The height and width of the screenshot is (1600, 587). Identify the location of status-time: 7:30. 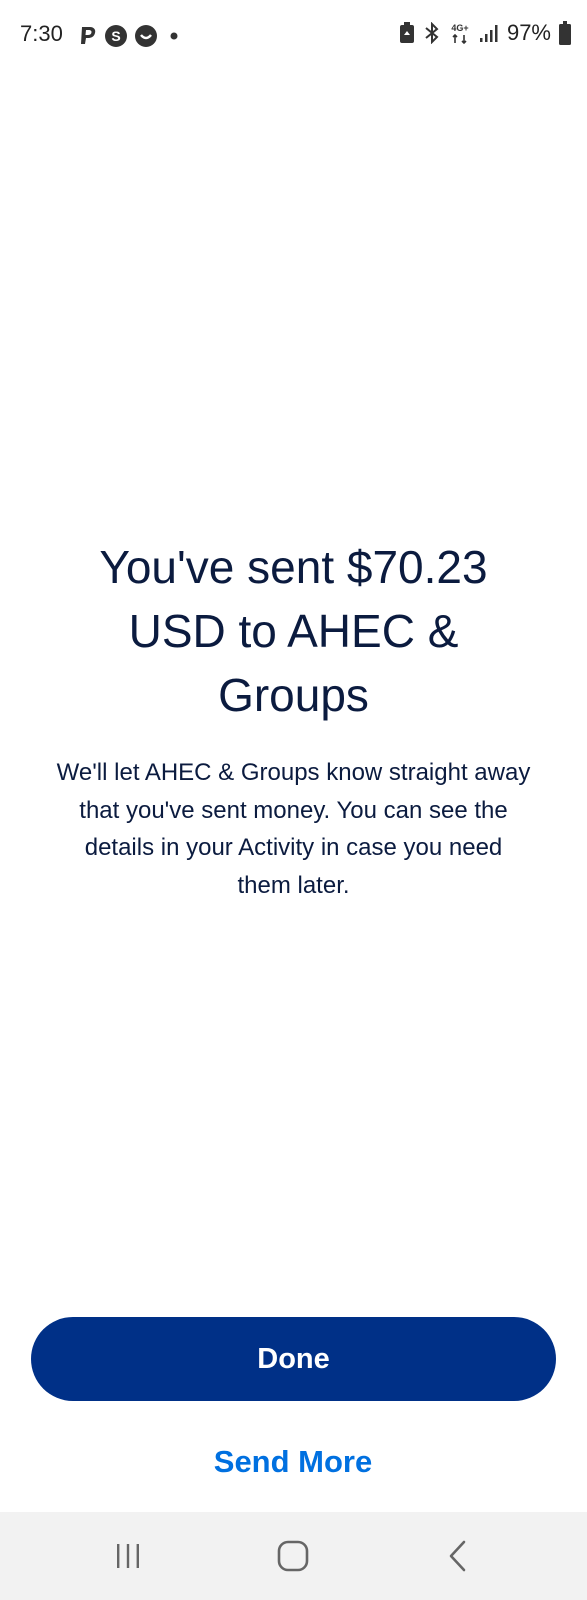
(41, 33).